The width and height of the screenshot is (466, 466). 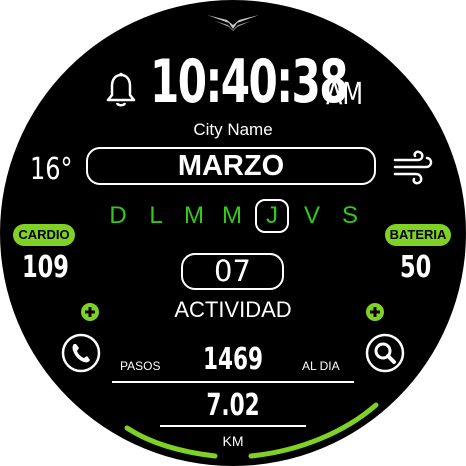 What do you see at coordinates (251, 430) in the screenshot?
I see `progress-arc` at bounding box center [251, 430].